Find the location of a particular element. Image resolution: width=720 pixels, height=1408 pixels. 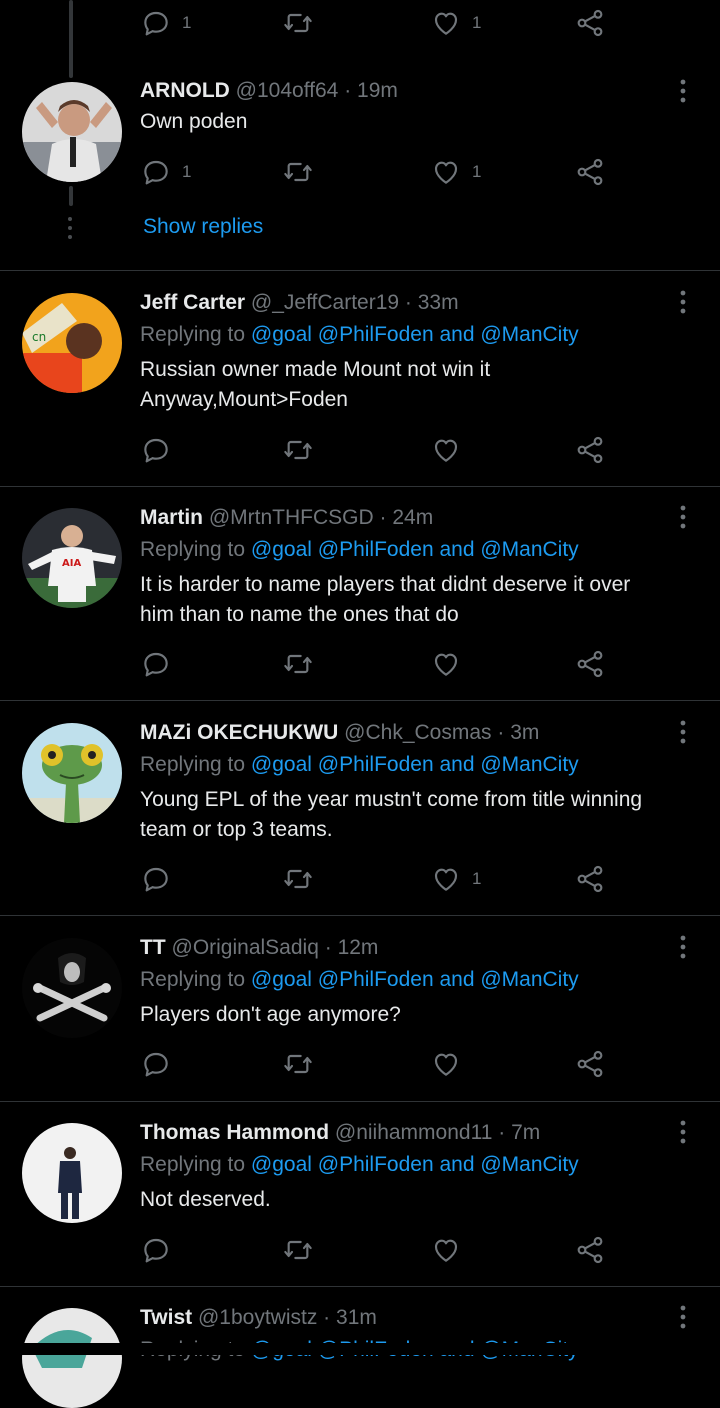

bottom-edge is located at coordinates (360, 1349).